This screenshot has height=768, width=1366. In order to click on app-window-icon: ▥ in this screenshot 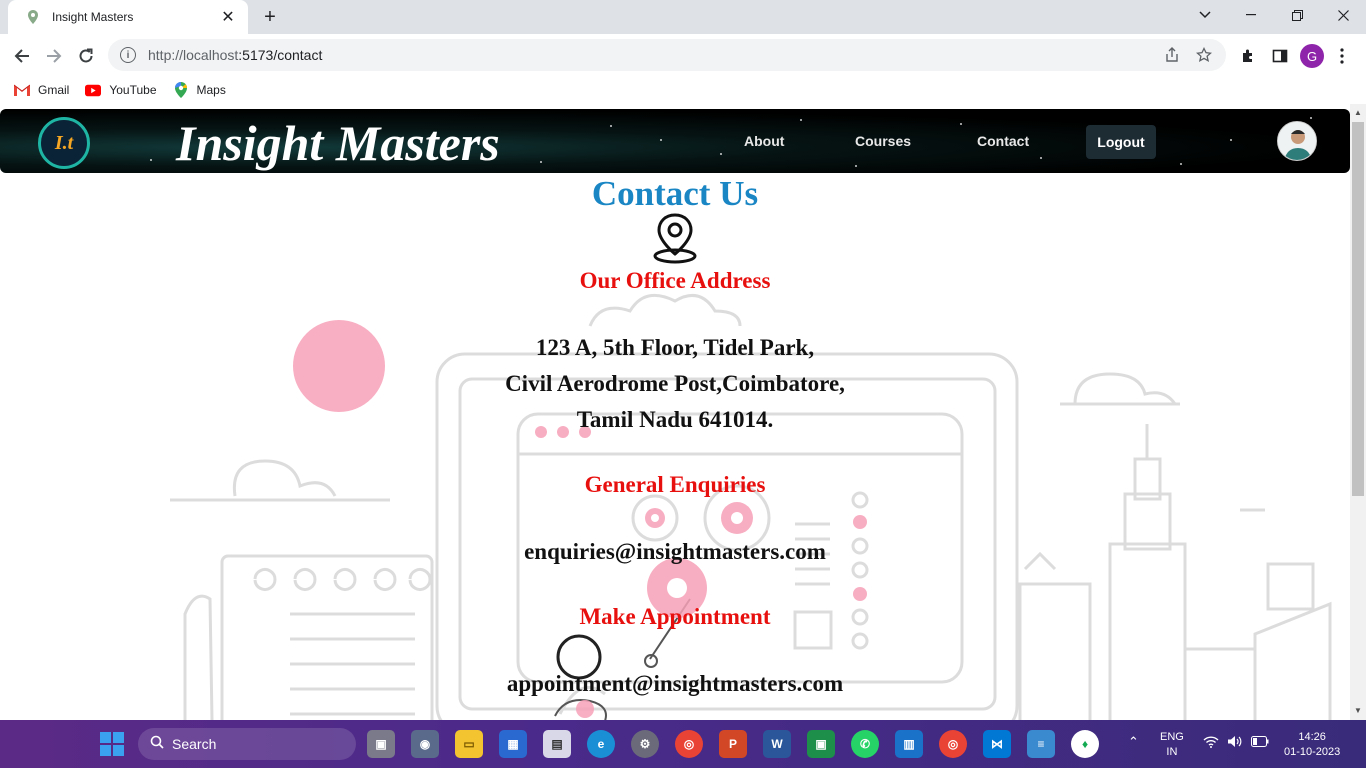, I will do `click(909, 744)`.